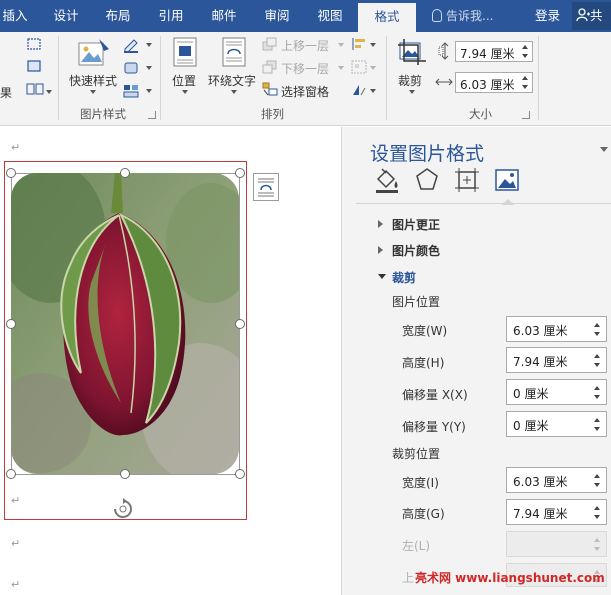 The height and width of the screenshot is (595, 611). I want to click on height-stepper: 7.94 厘米, so click(494, 51).